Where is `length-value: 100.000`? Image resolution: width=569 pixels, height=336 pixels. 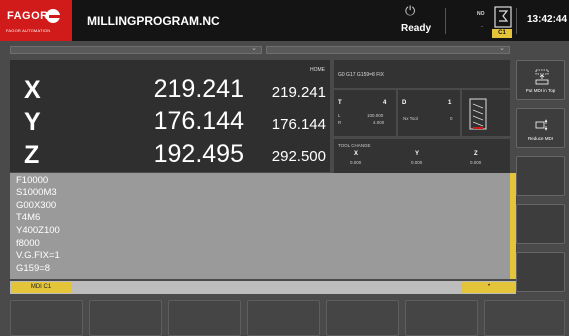
length-value: 100.000 is located at coordinates (375, 115).